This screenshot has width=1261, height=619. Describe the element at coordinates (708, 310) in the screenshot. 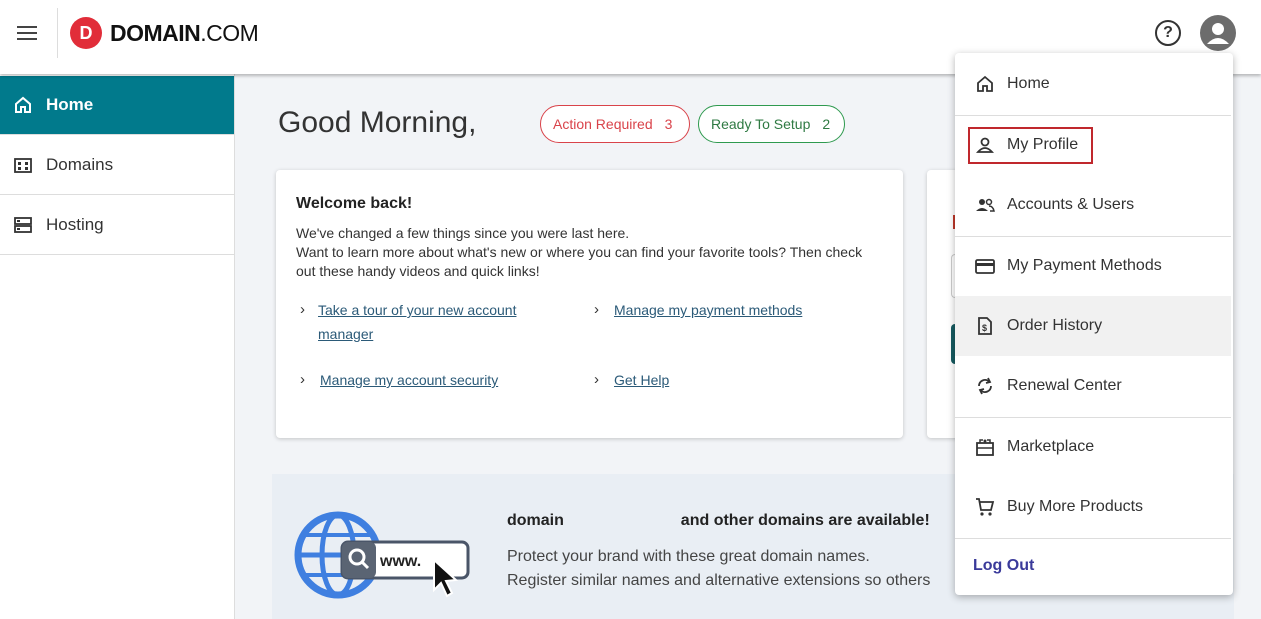

I see `payment-methods-link: Manage my payment methods` at that location.